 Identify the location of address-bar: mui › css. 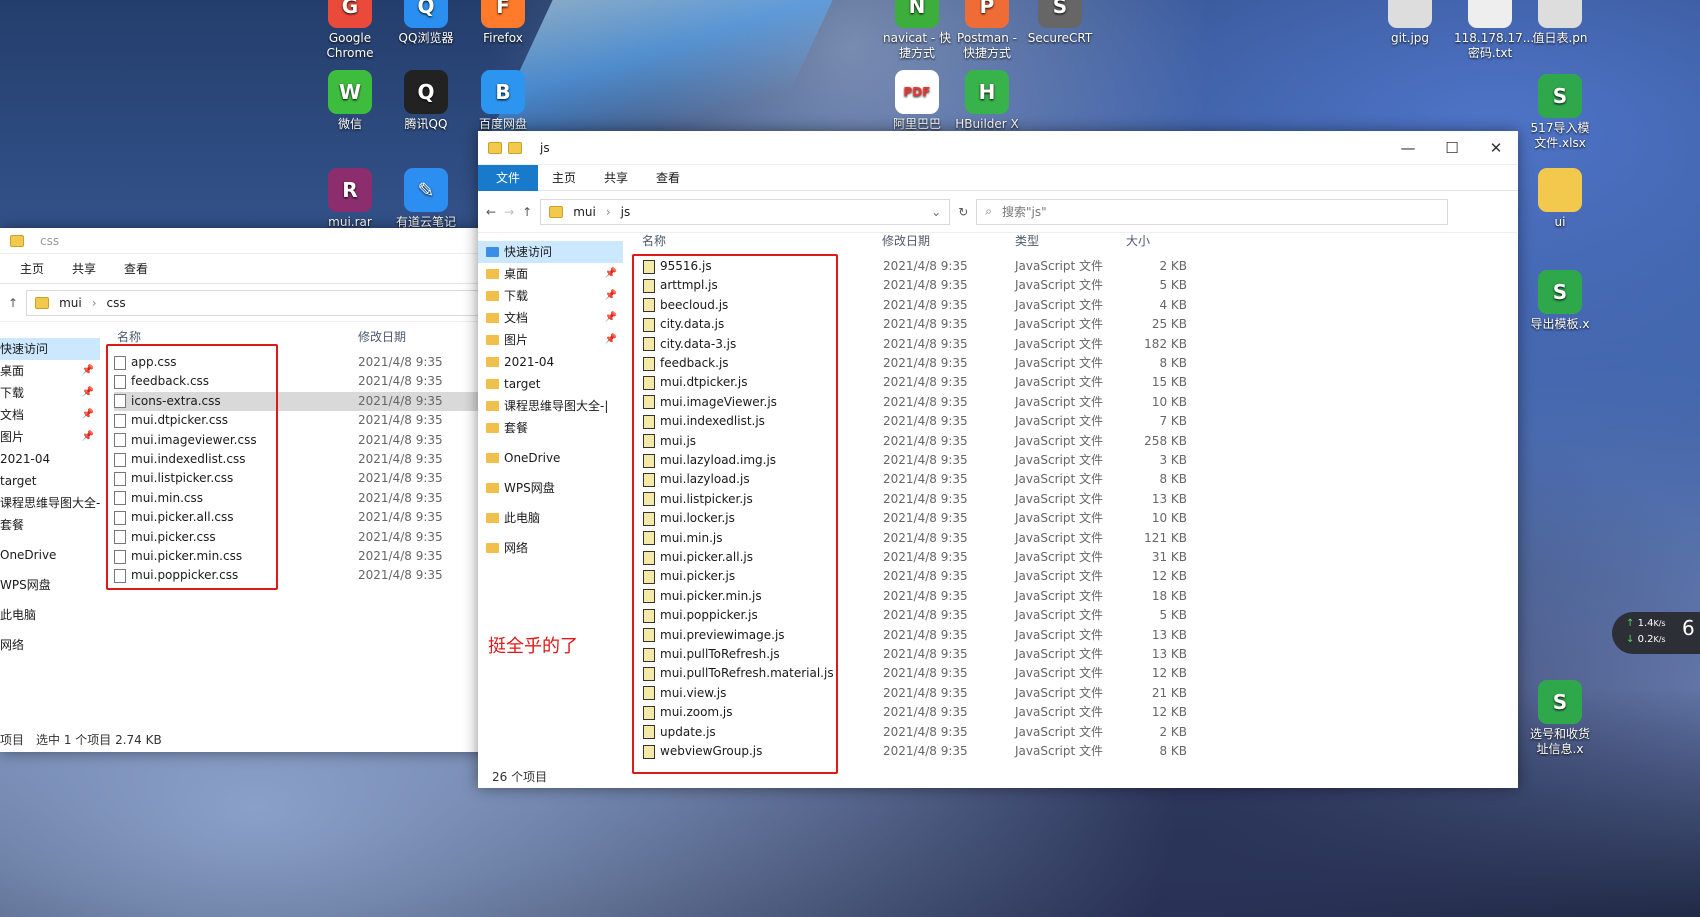
(268, 302).